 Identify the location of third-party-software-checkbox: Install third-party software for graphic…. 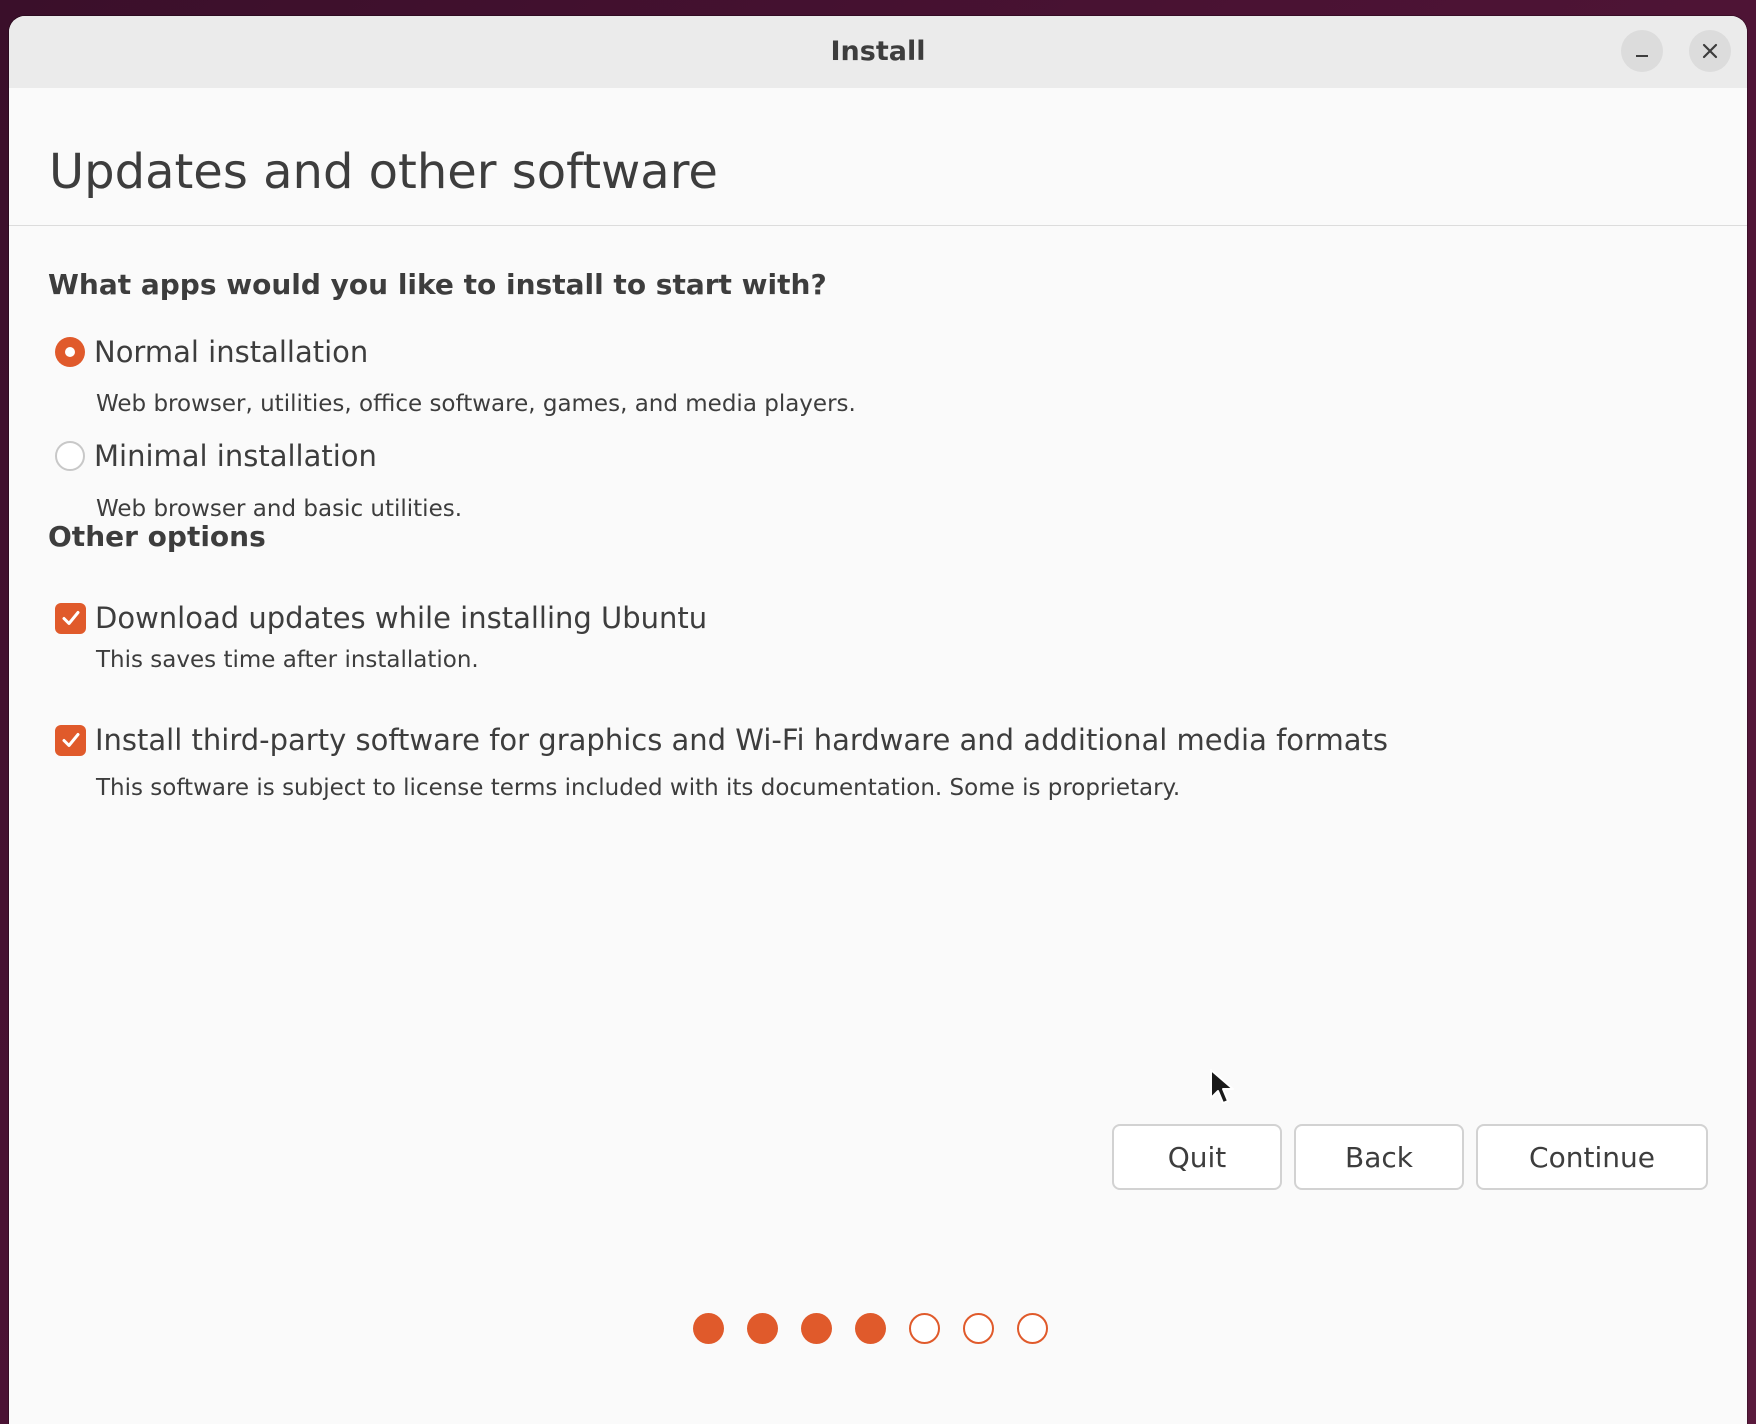
(721, 740).